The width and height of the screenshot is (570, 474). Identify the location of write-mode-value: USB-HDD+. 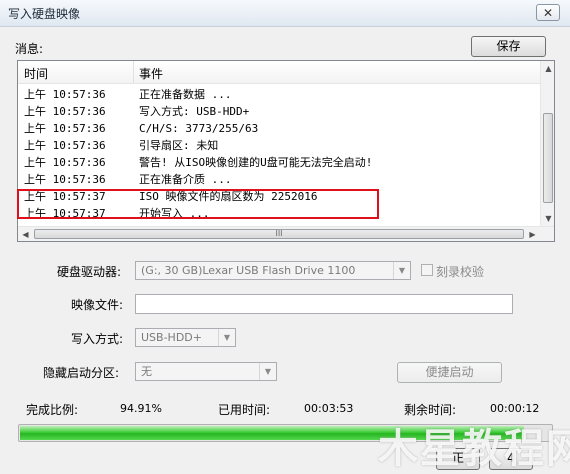
(171, 337).